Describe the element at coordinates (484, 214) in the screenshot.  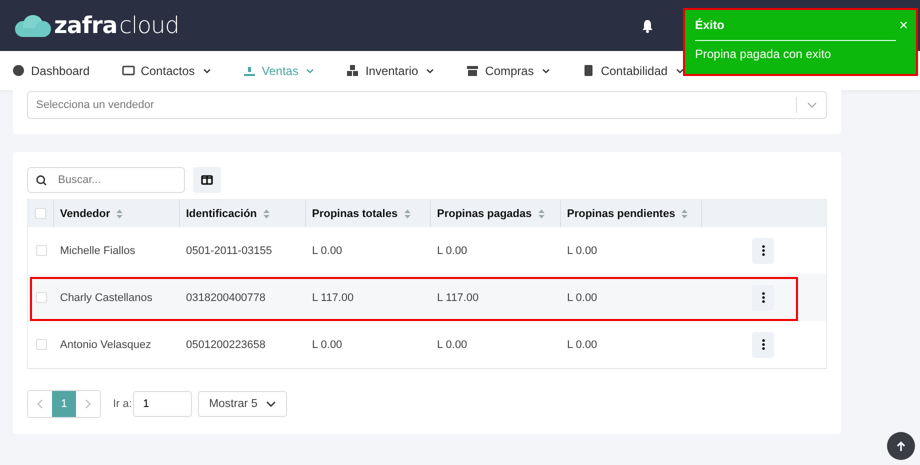
I see `column-header: Propinas pagadas` at that location.